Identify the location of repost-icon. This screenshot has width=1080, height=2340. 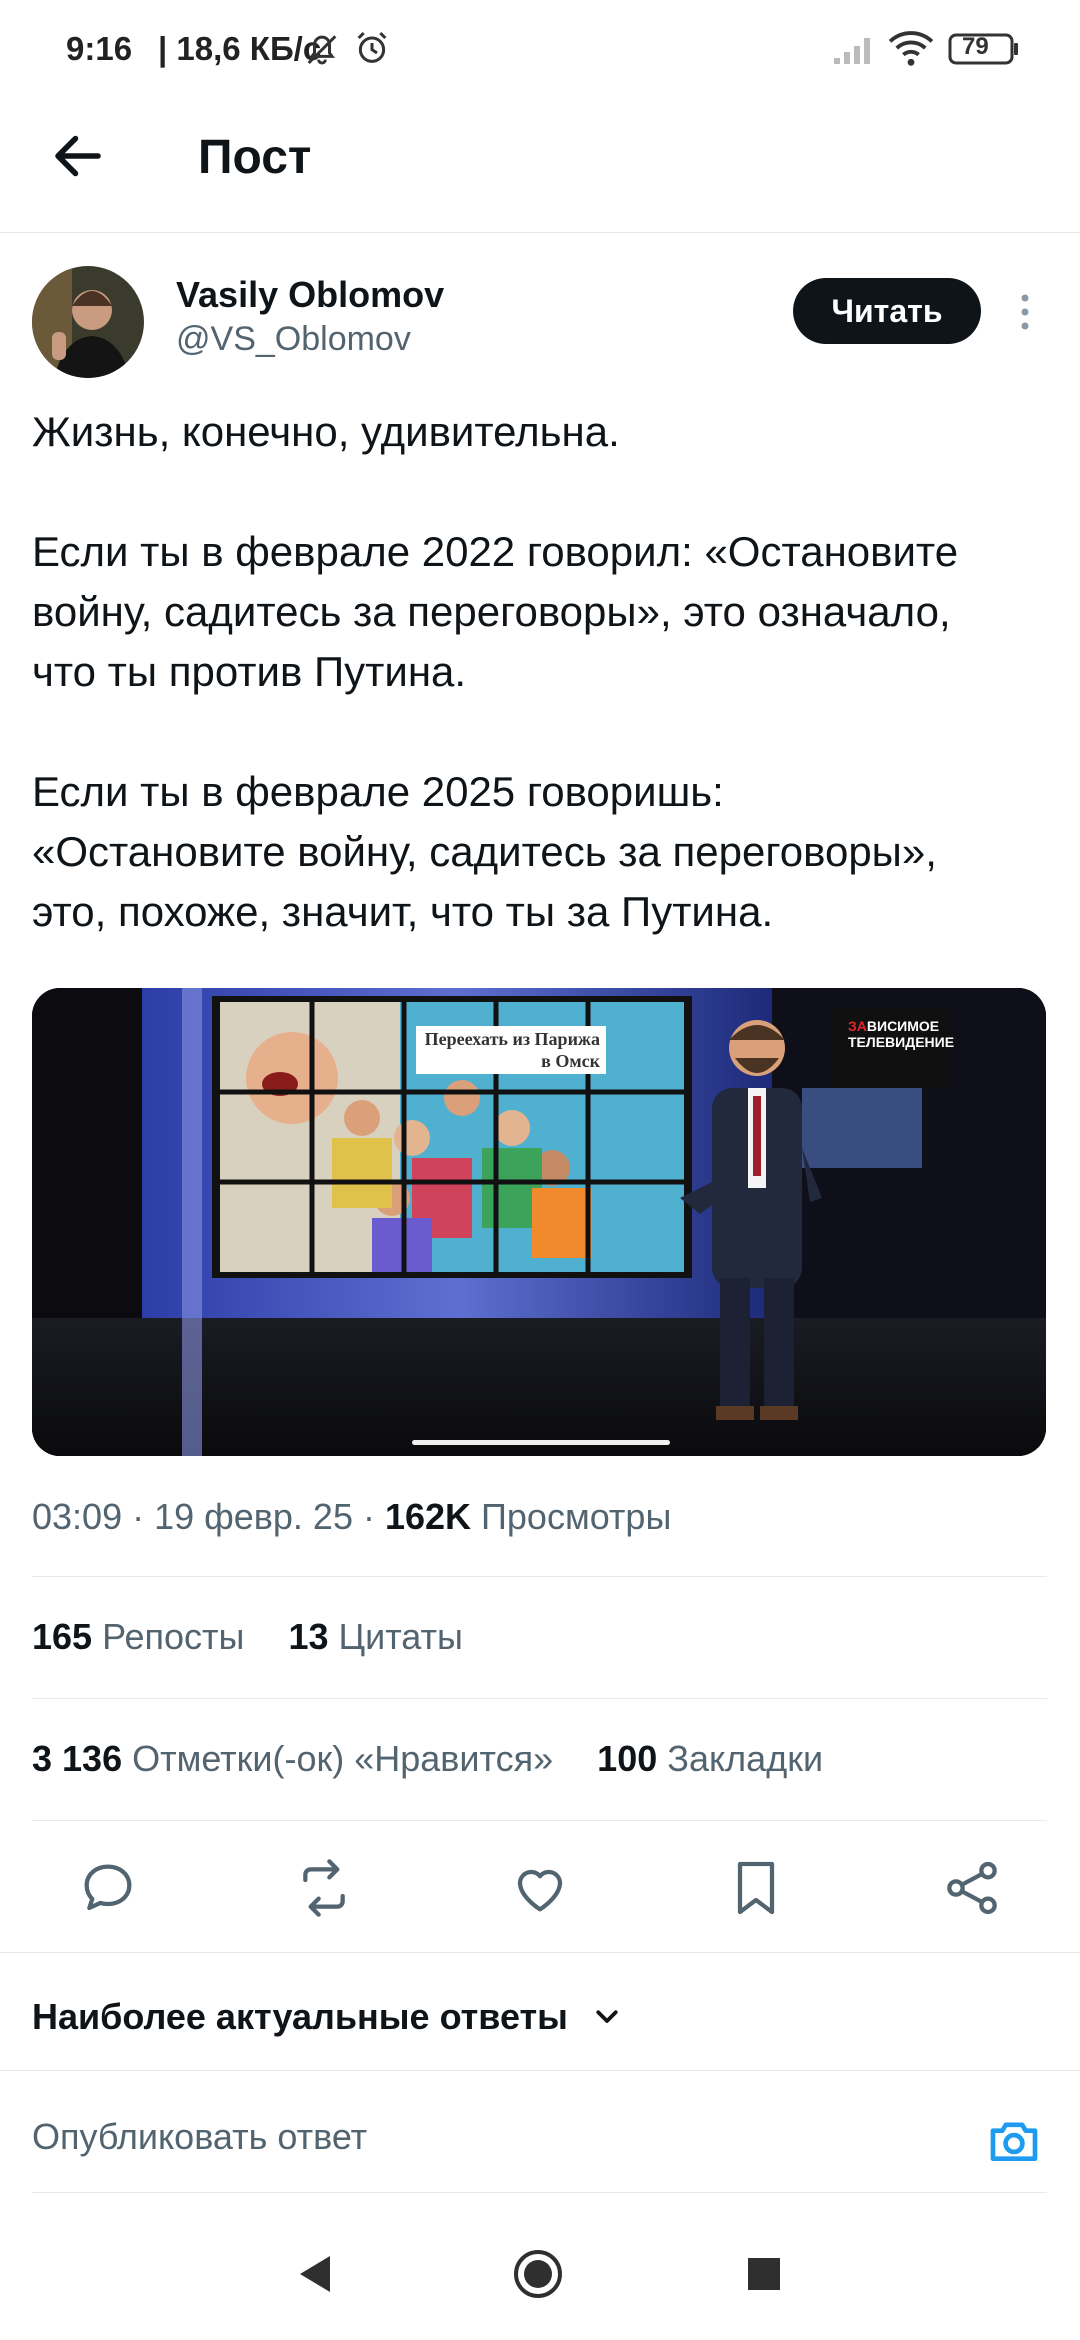
(324, 1888).